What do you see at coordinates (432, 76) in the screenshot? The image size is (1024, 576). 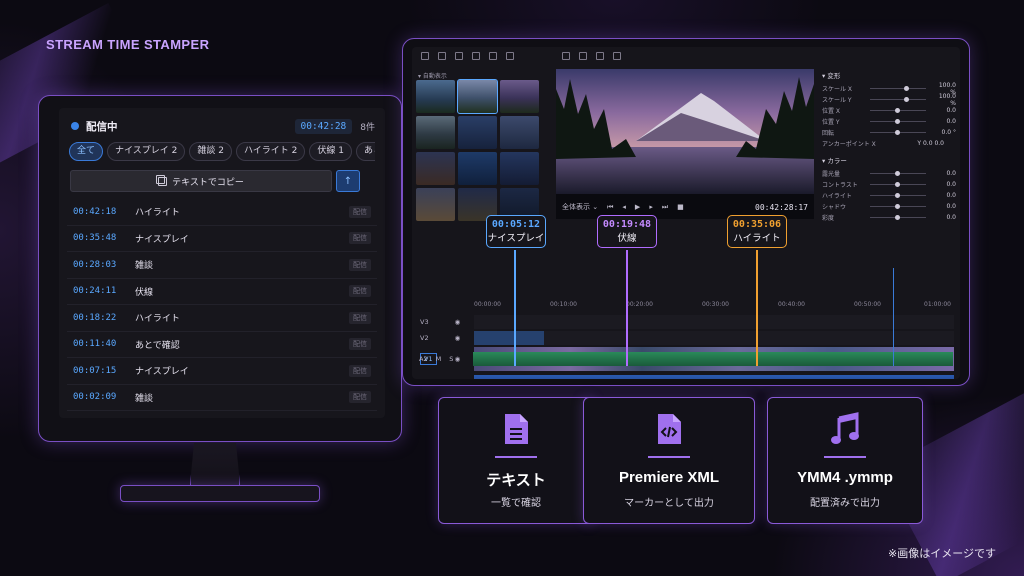 I see `media-pool-label: ▾ 自動表示` at bounding box center [432, 76].